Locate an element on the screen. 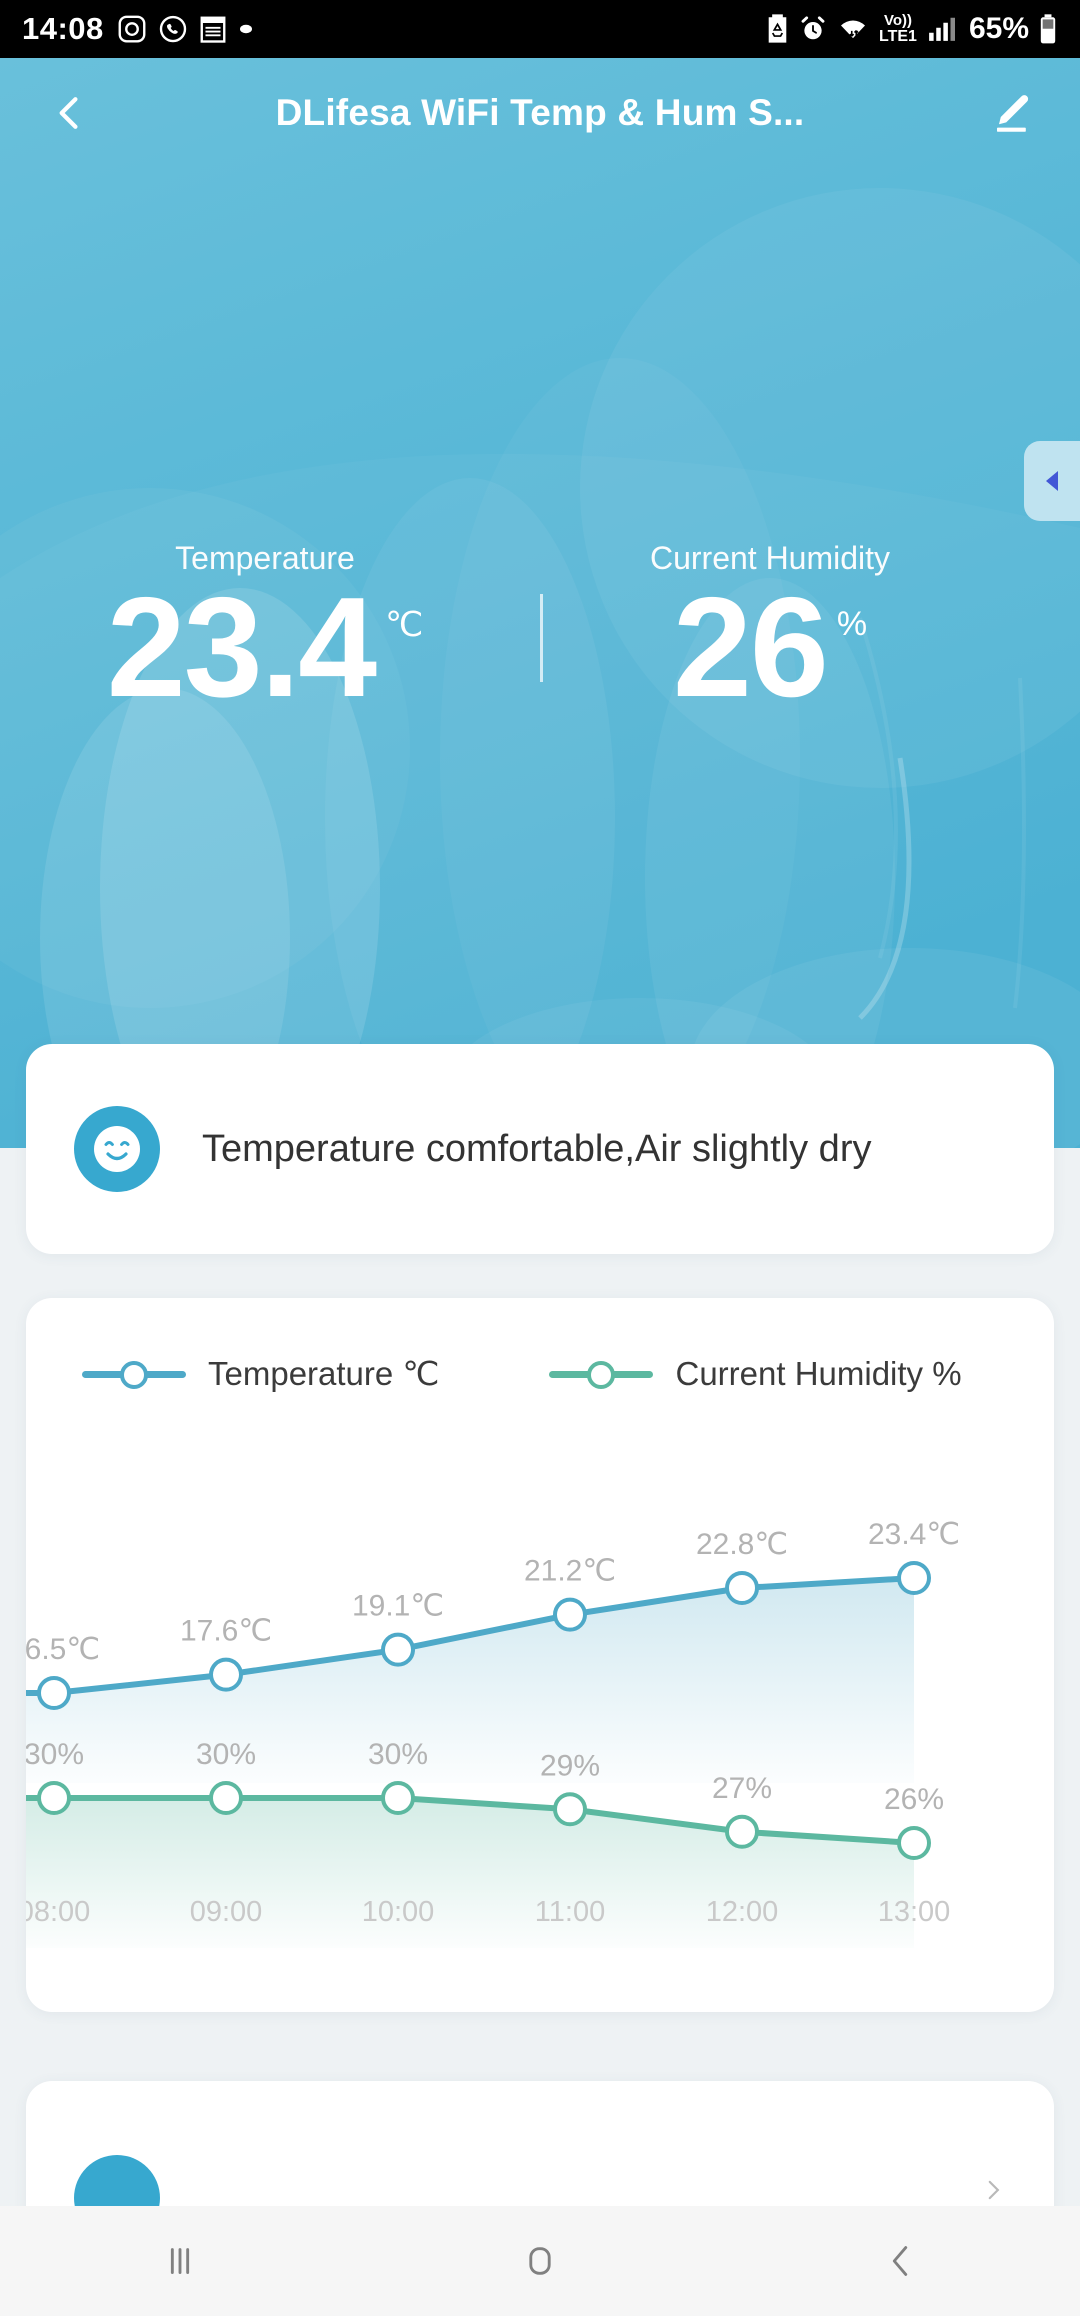 This screenshot has height=2316, width=1080. chart-legend: Temperature ℃ Current Humidity % is located at coordinates (540, 1345).